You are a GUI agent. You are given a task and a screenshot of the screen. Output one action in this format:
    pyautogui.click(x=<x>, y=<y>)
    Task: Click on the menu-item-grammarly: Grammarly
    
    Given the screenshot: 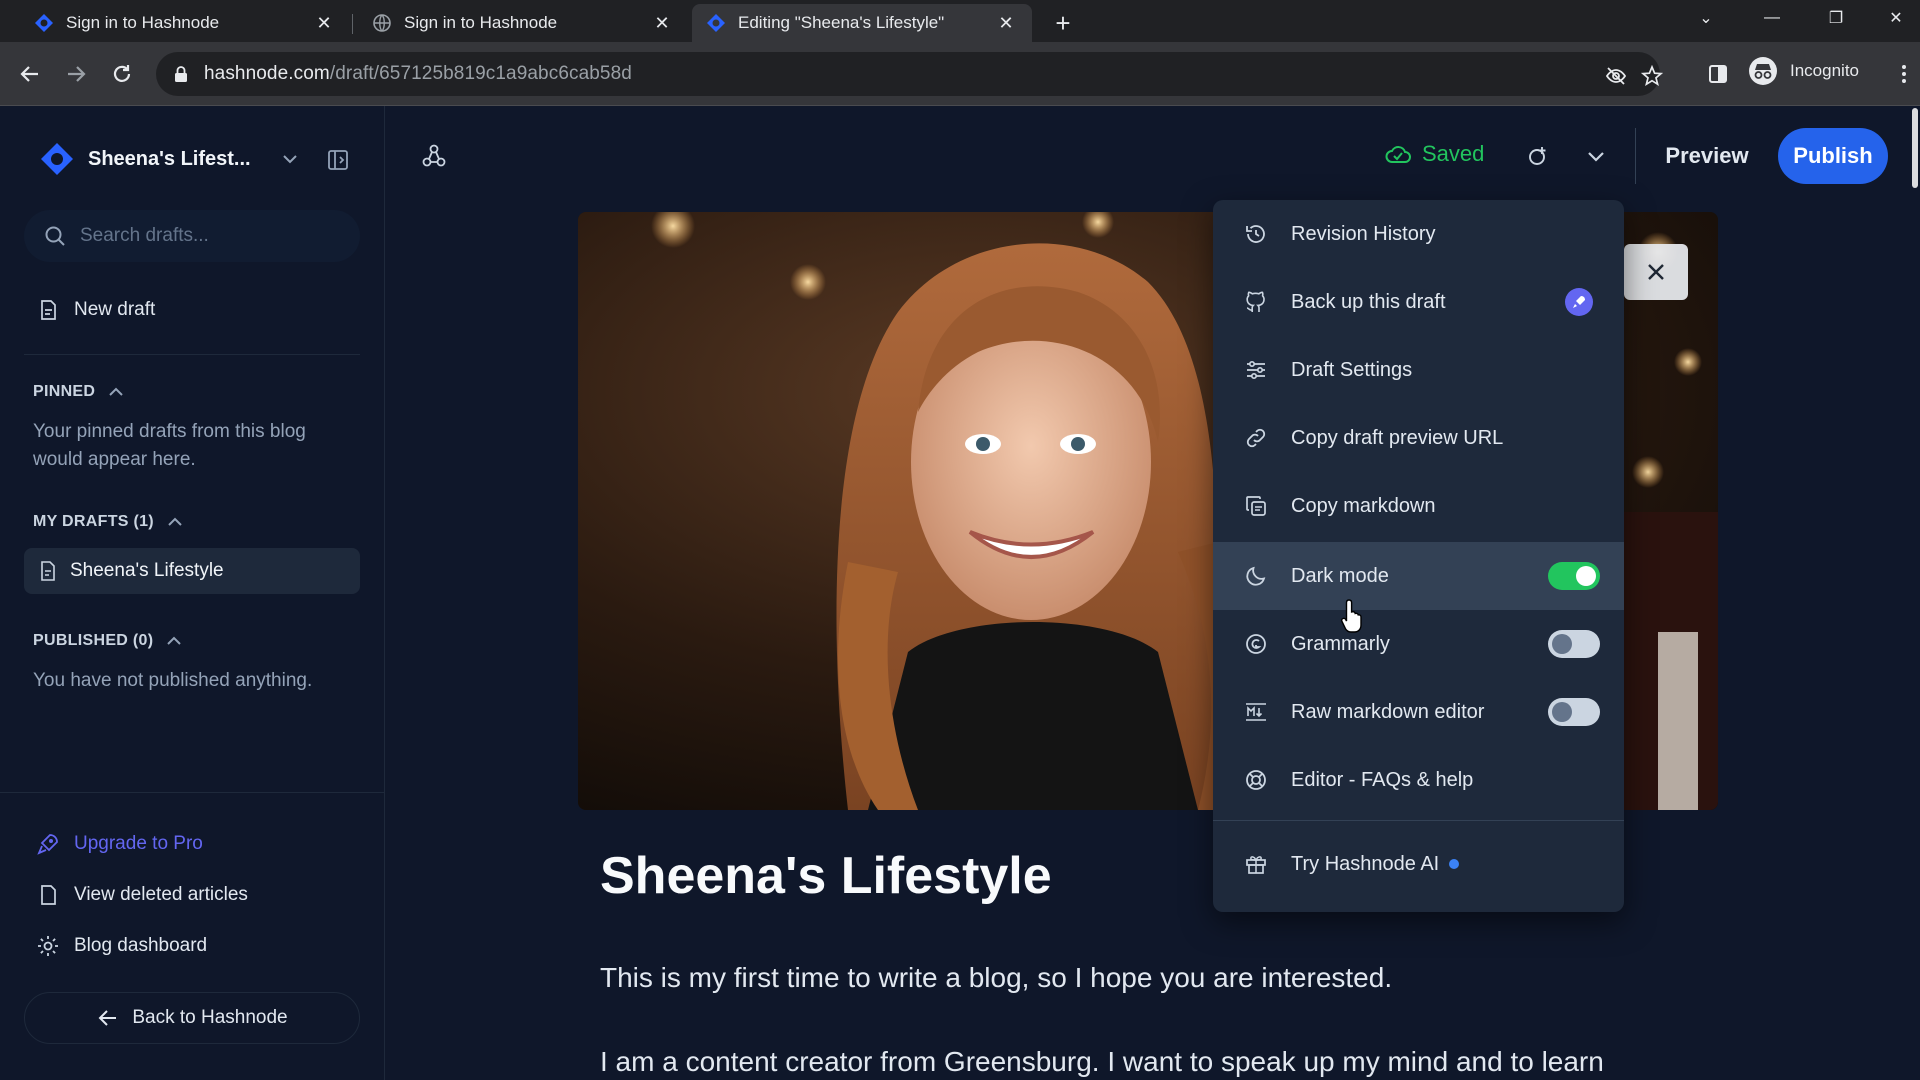 What is the action you would take?
    pyautogui.click(x=1418, y=644)
    